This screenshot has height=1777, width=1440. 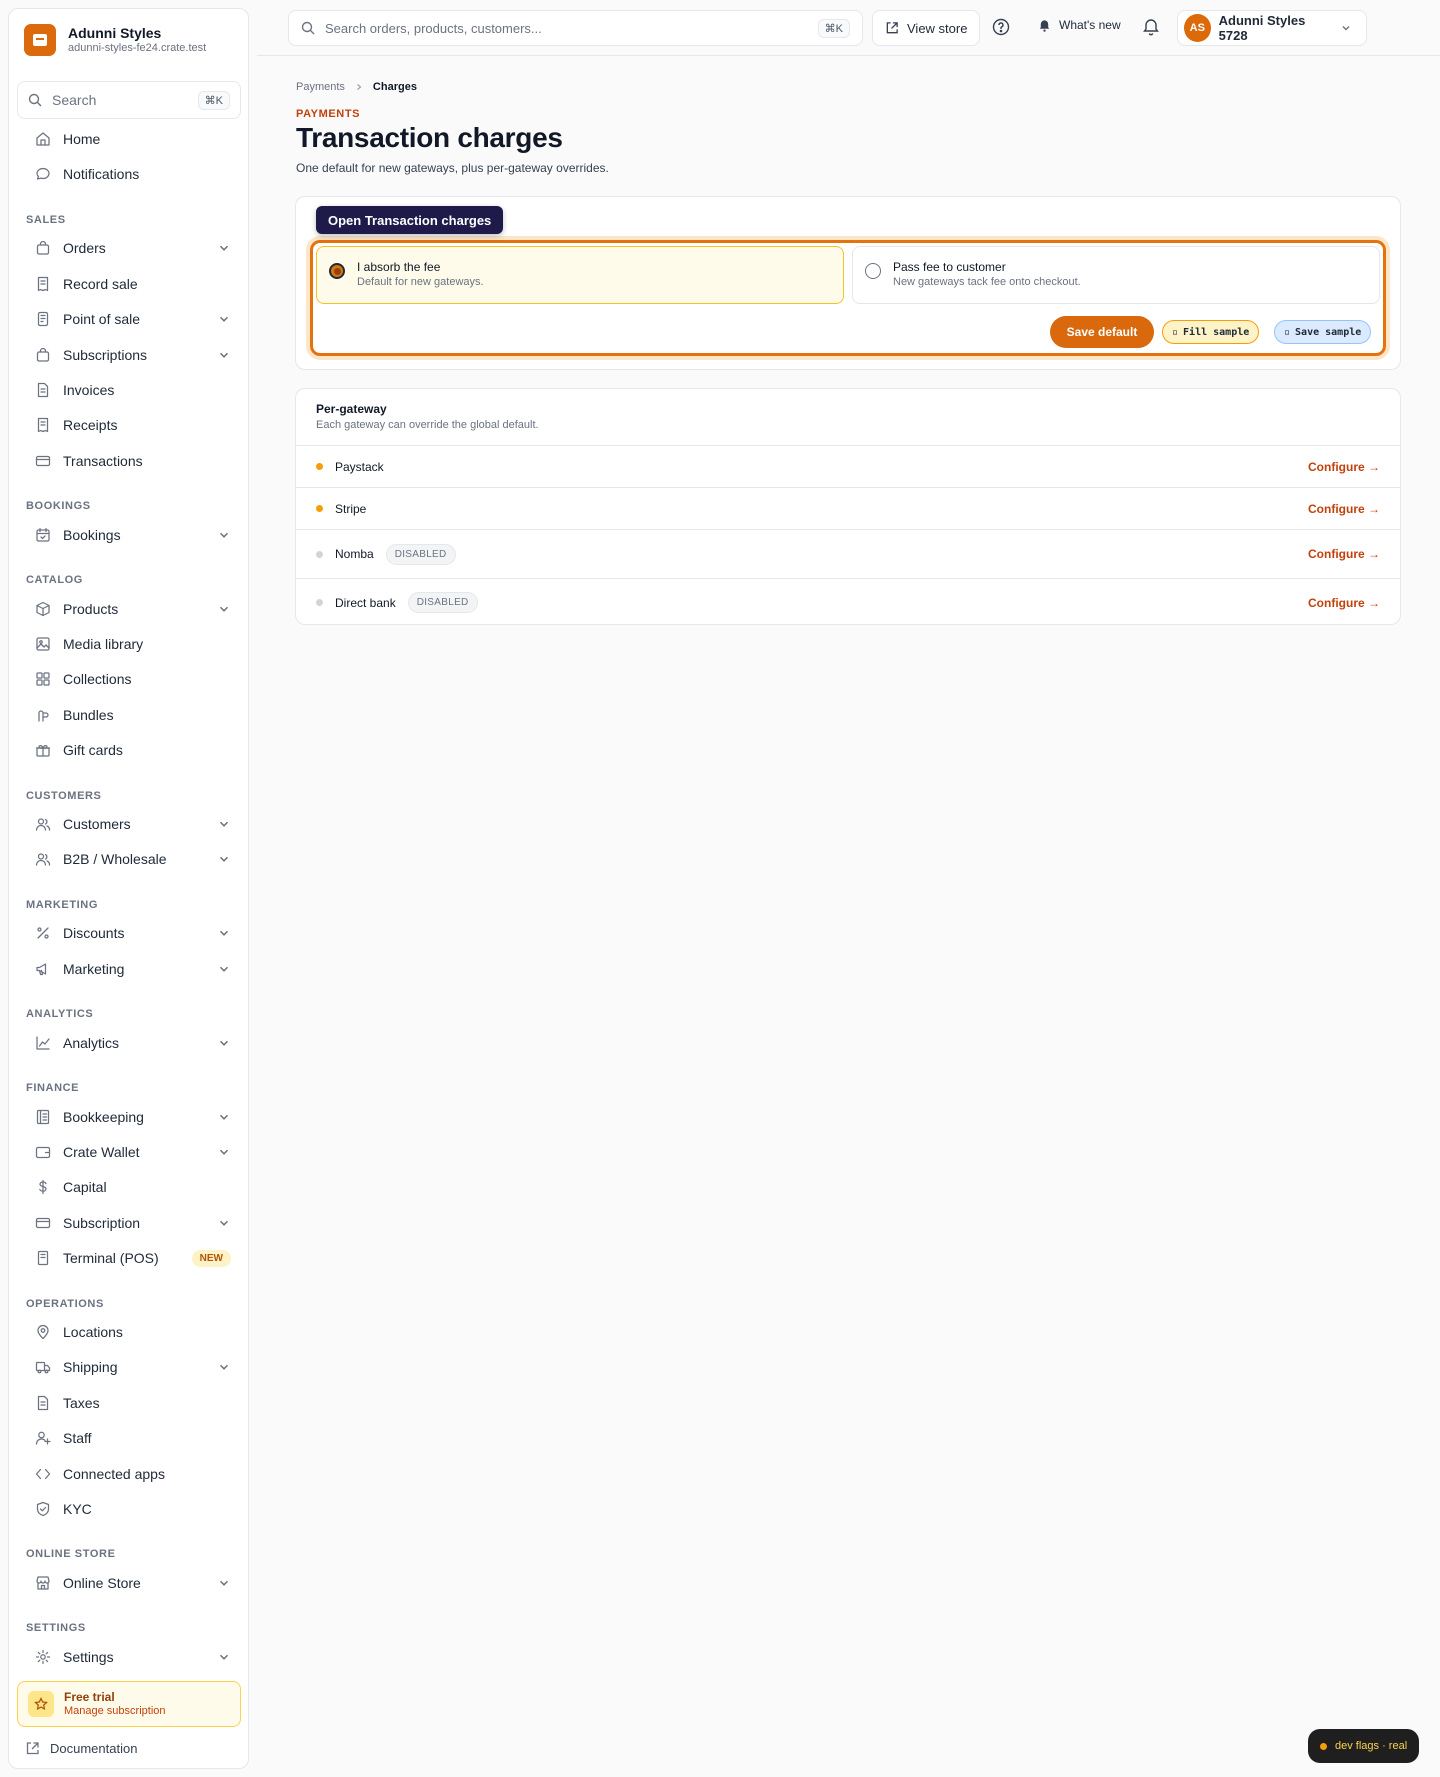 What do you see at coordinates (132, 1438) in the screenshot?
I see `sidebar-item-staff: Staff` at bounding box center [132, 1438].